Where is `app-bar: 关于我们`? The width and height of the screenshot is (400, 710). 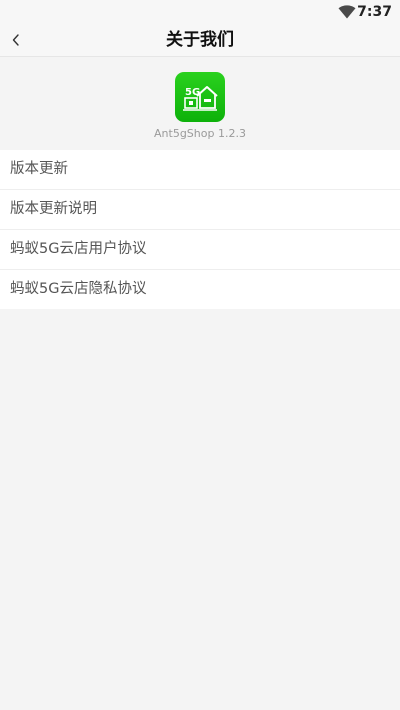
app-bar: 关于我们 is located at coordinates (200, 40).